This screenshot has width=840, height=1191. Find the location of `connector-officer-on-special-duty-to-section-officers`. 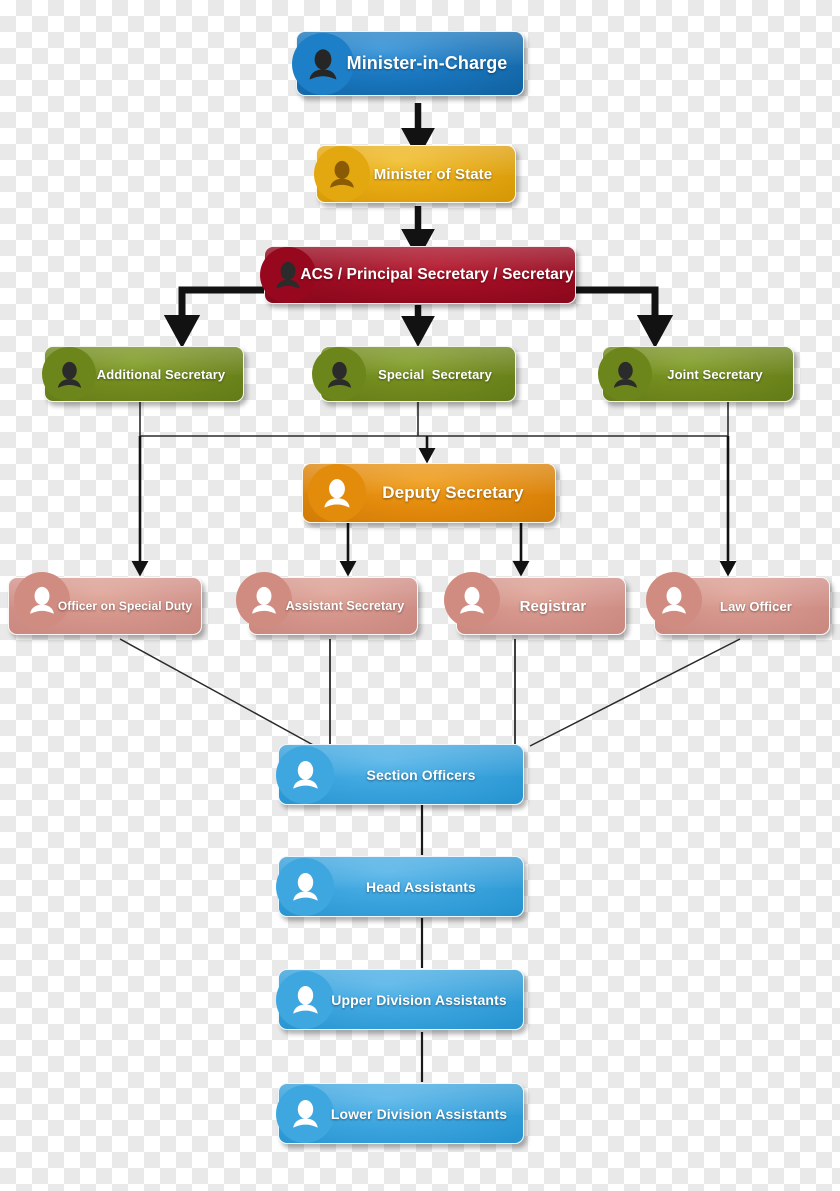

connector-officer-on-special-duty-to-section-officers is located at coordinates (217, 692).